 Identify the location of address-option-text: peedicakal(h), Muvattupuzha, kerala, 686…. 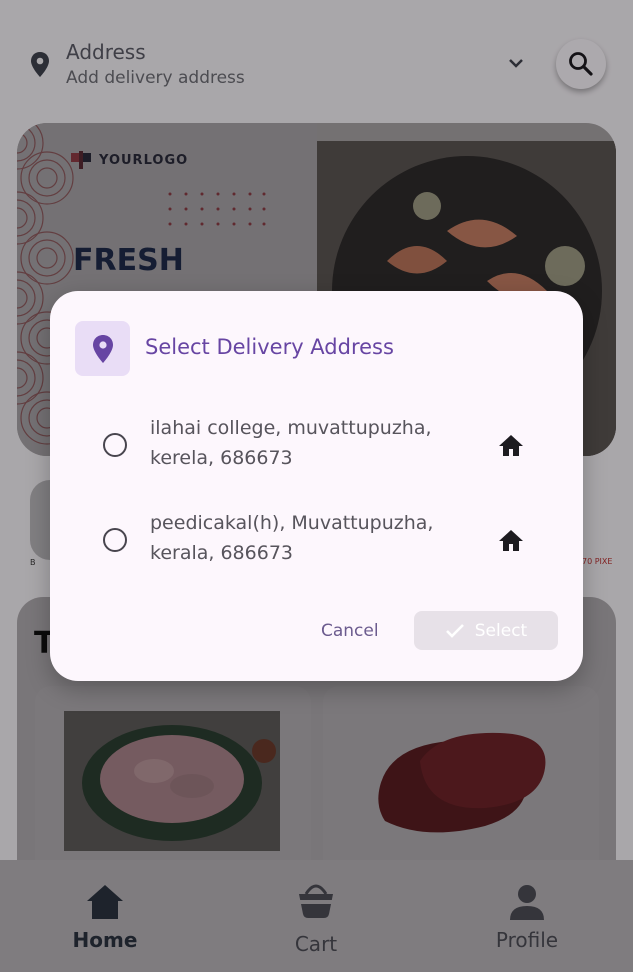
(292, 538).